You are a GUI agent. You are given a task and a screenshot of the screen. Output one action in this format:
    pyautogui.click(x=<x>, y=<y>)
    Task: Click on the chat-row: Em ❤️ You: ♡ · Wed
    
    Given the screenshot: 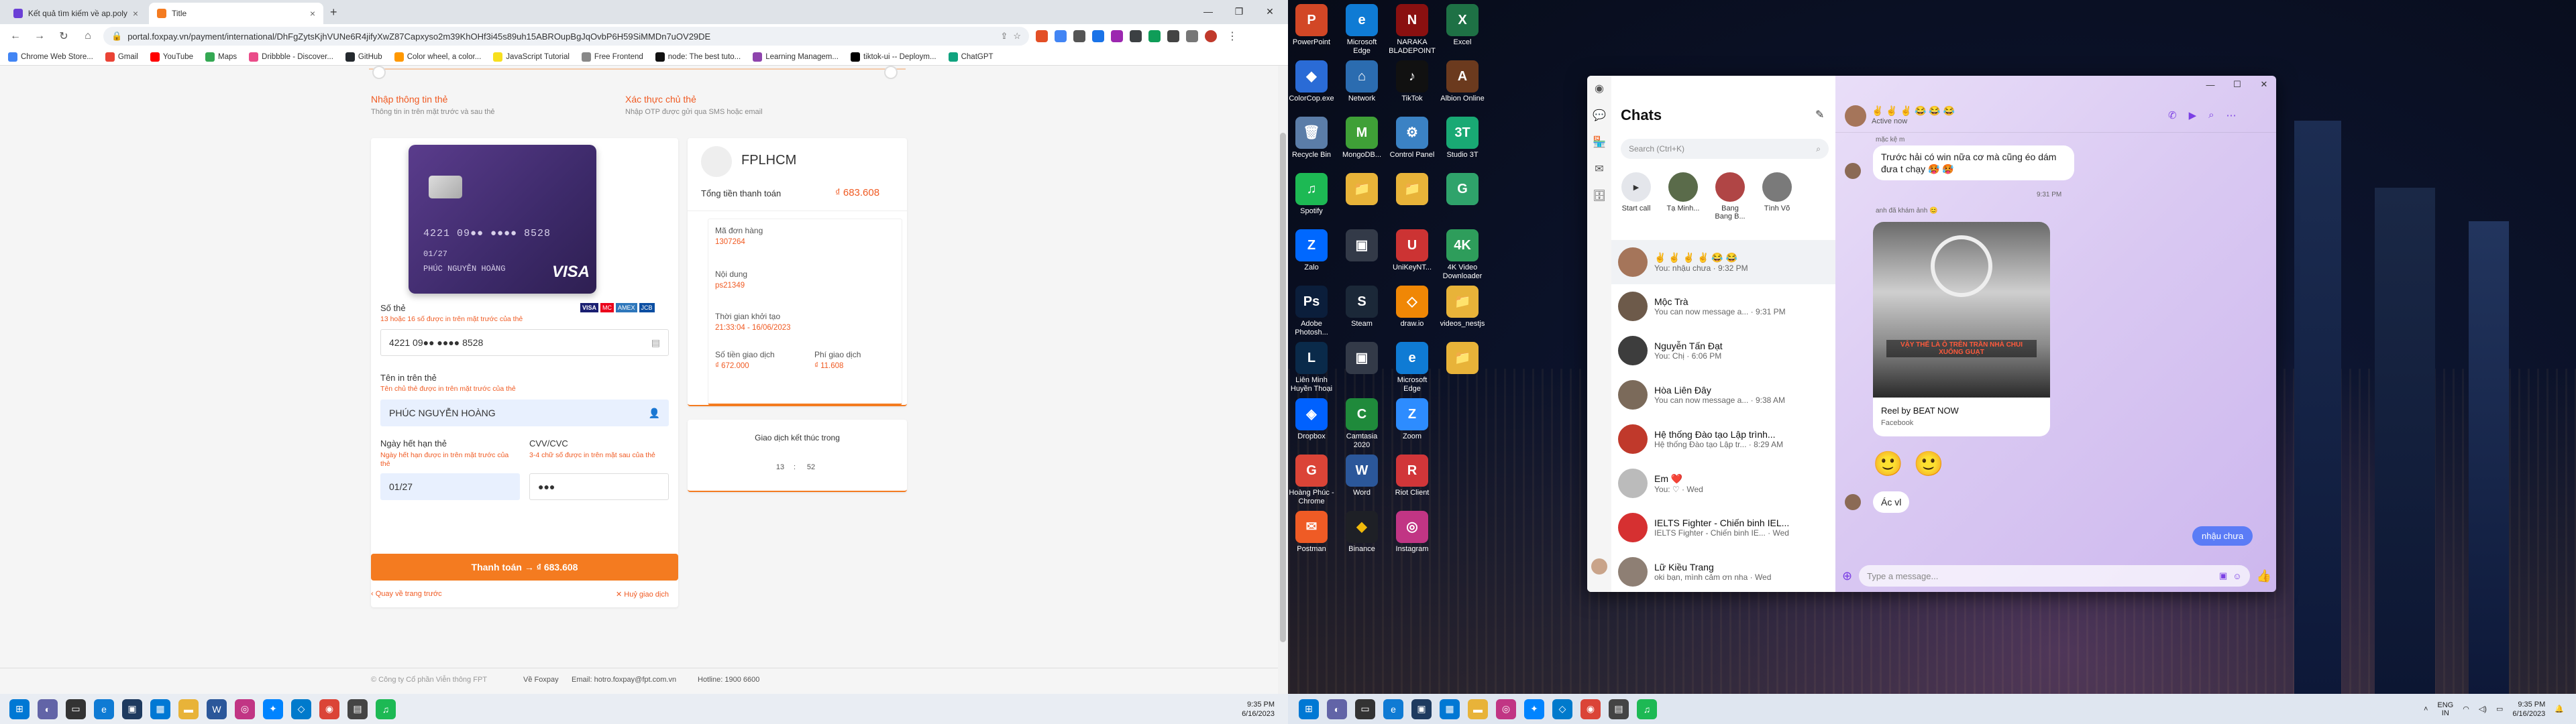 What is the action you would take?
    pyautogui.click(x=1723, y=483)
    